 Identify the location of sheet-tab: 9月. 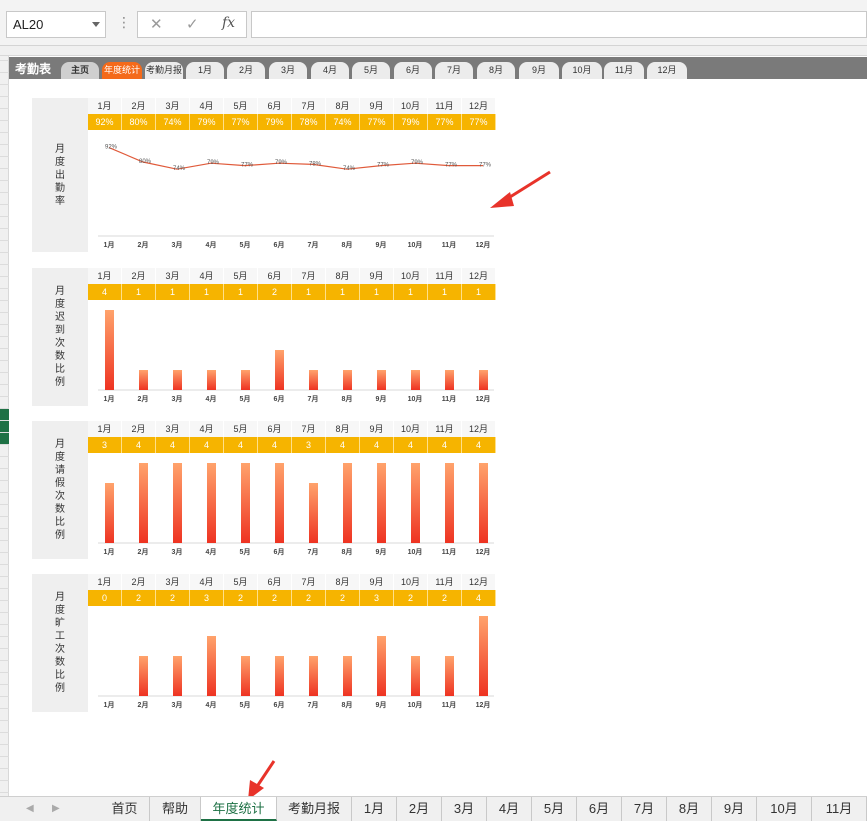
(734, 809).